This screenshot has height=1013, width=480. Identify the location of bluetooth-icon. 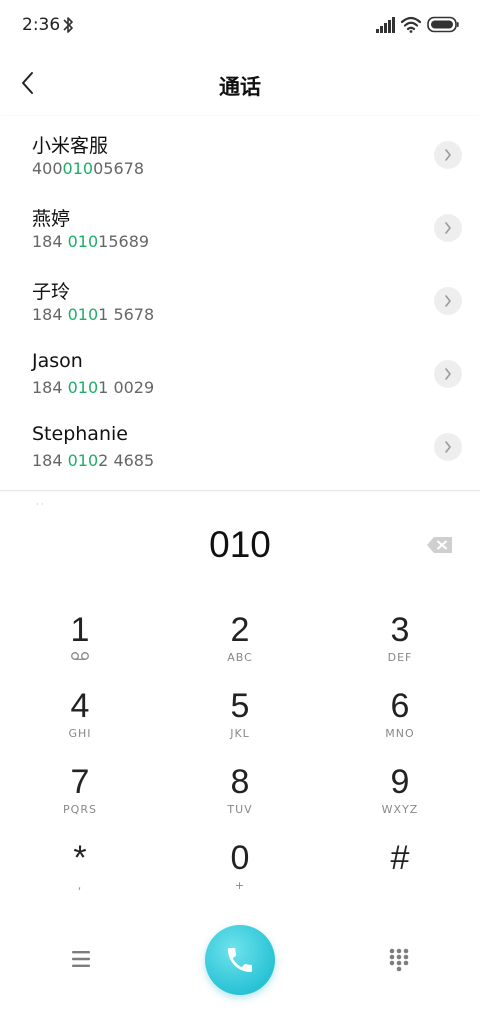
(68, 25).